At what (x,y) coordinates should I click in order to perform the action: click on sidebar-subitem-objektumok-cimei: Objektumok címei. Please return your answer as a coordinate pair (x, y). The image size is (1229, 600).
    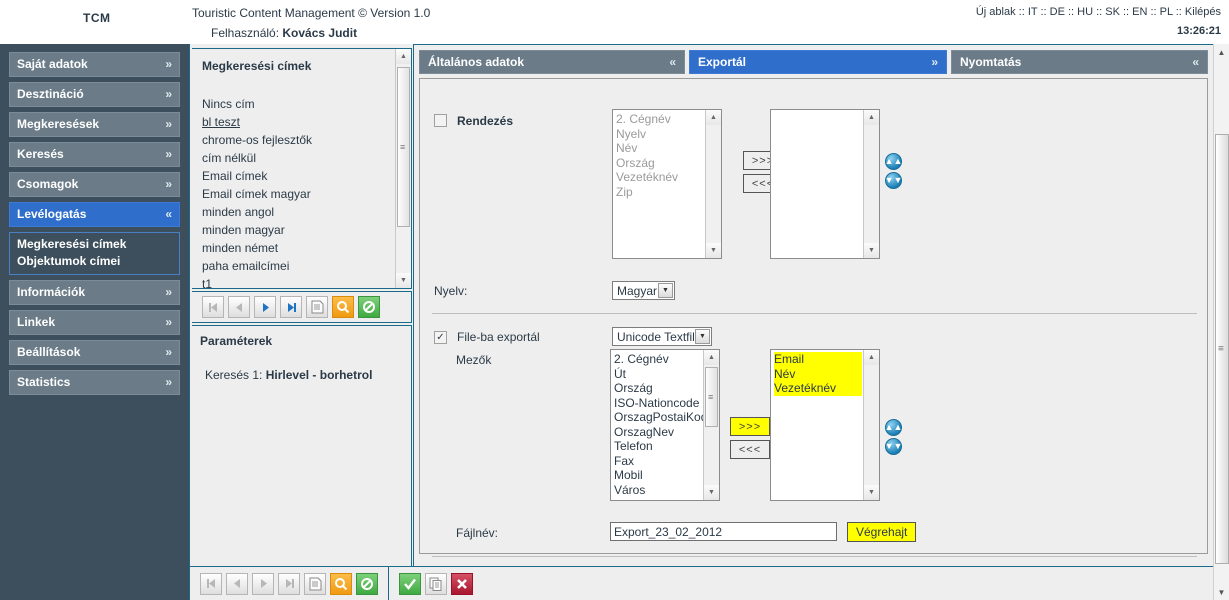
    Looking at the image, I should click on (94, 261).